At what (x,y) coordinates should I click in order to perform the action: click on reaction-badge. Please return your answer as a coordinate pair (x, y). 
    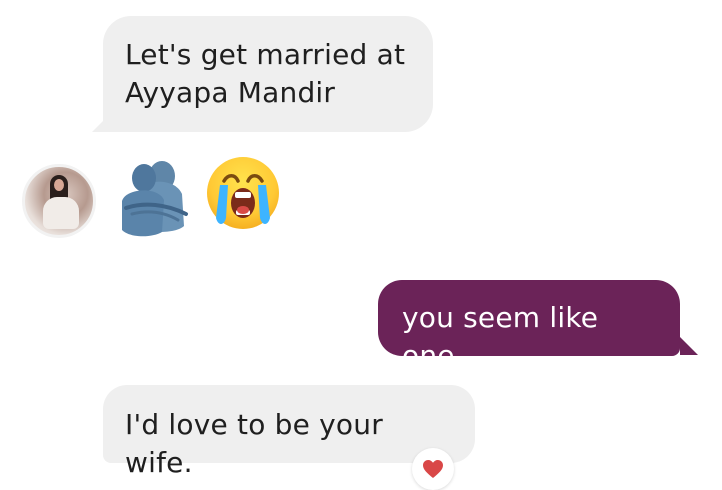
    Looking at the image, I should click on (433, 469).